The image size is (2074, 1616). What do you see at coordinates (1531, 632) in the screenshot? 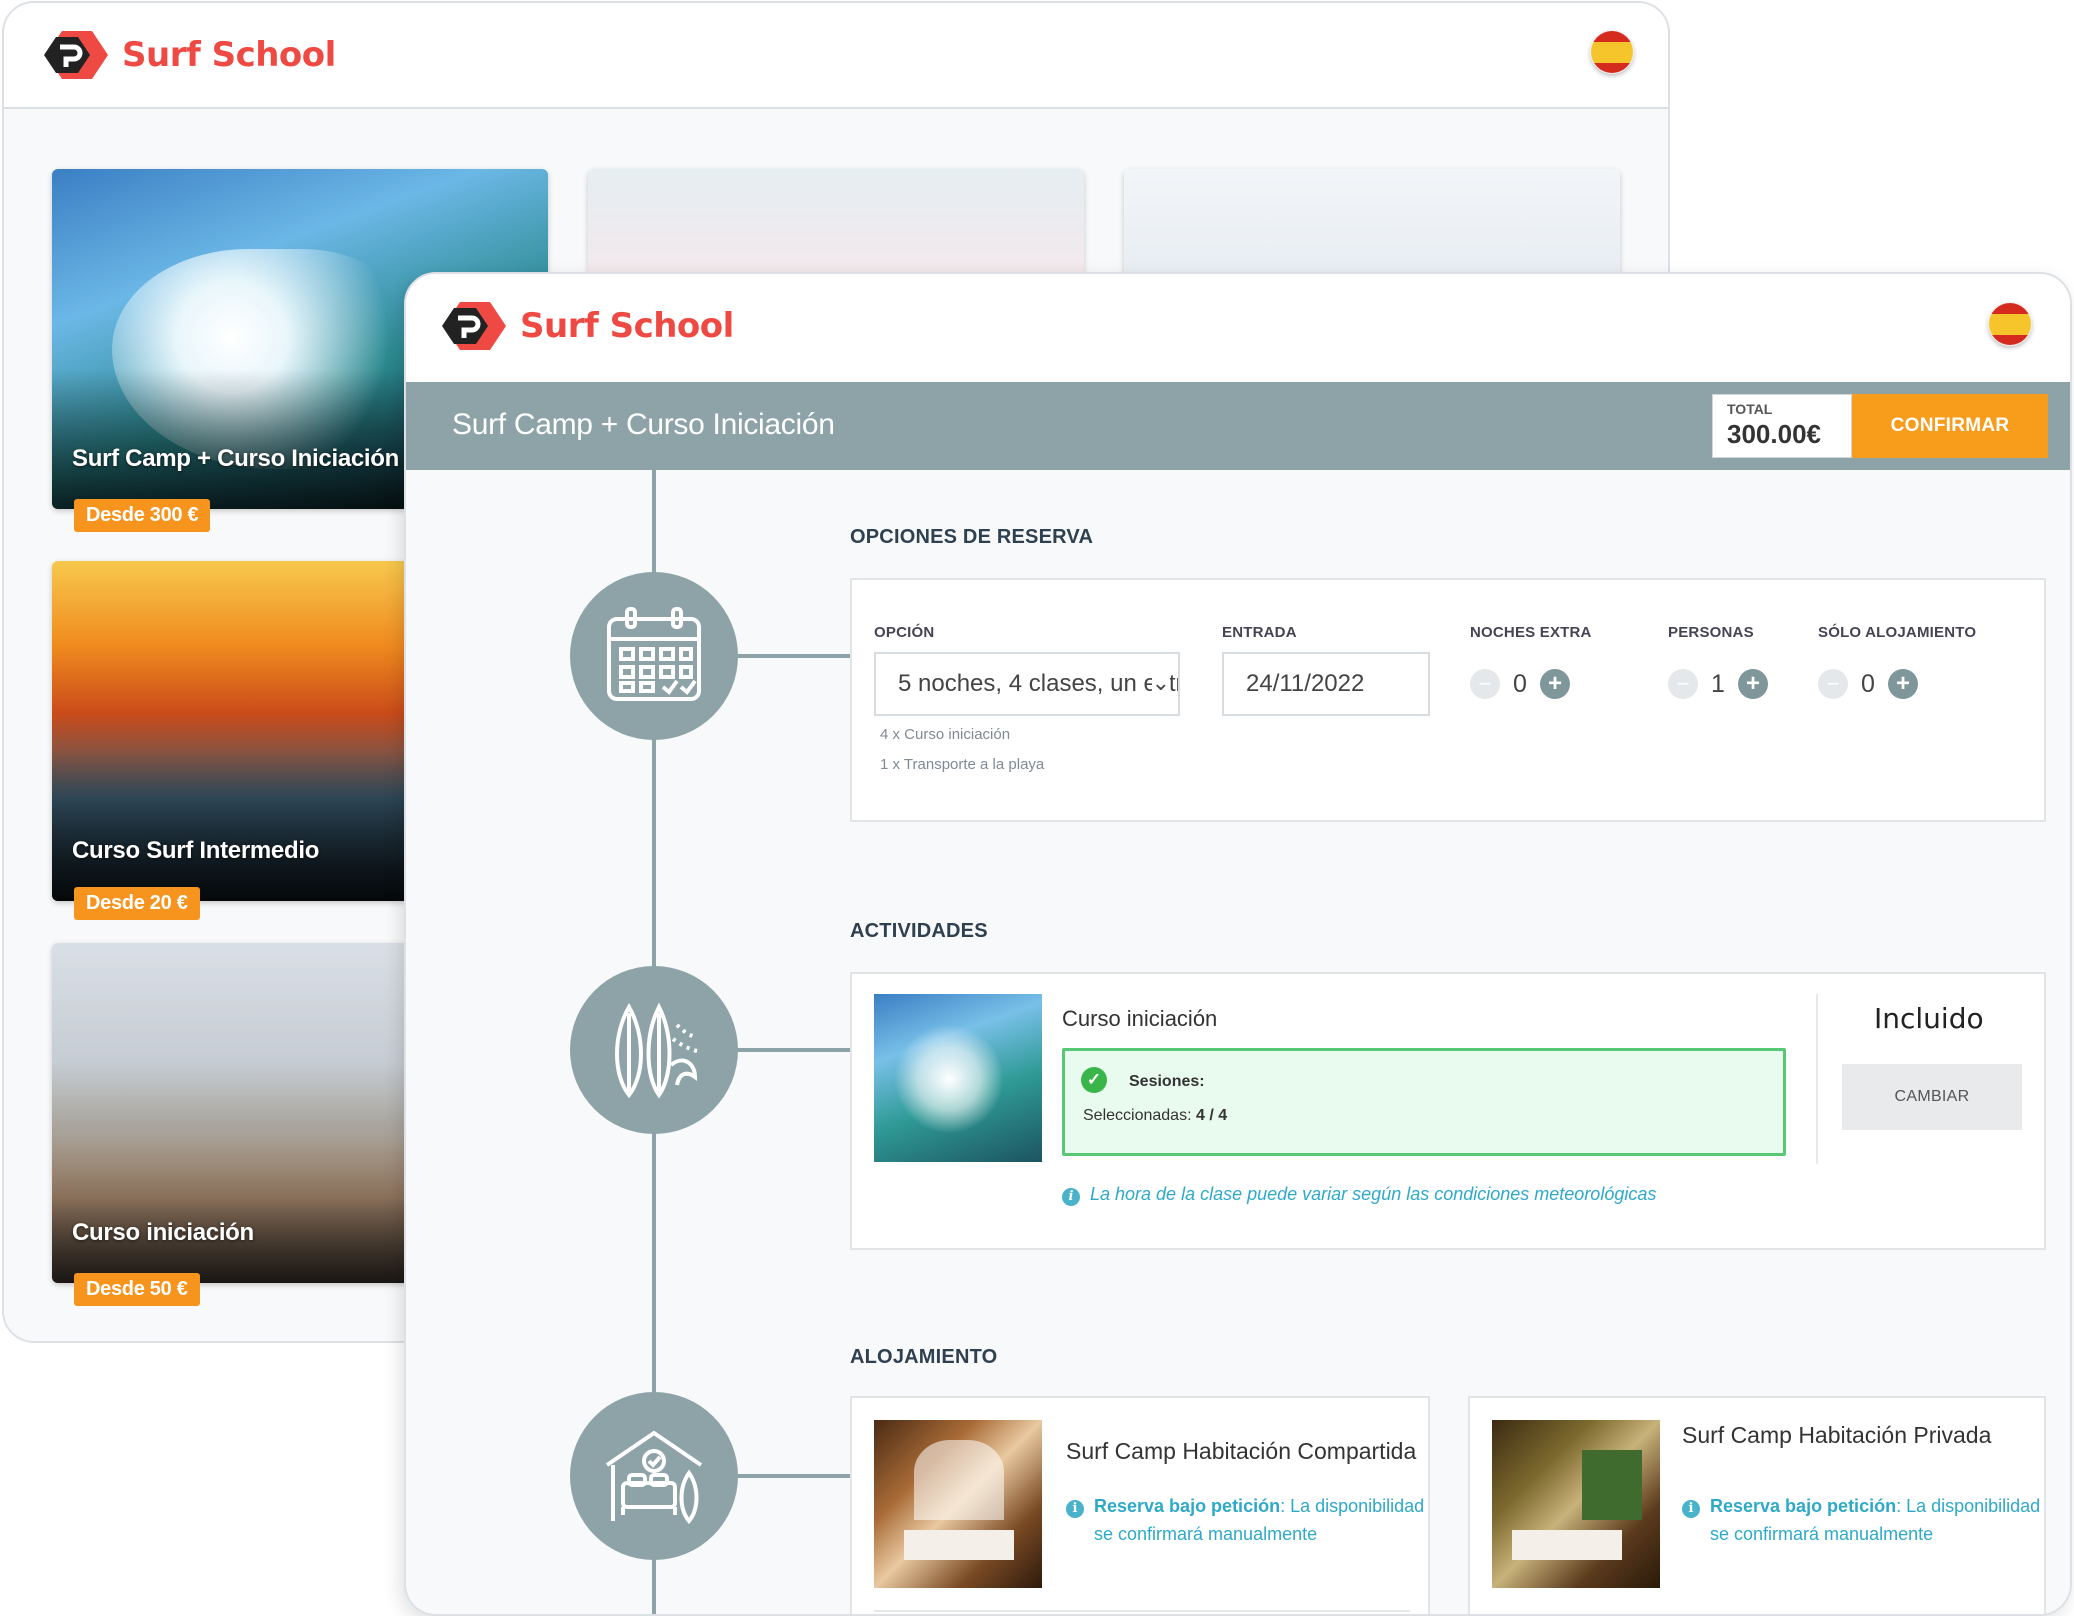
I see `extra-nights-label: NOCHES EXTRA` at bounding box center [1531, 632].